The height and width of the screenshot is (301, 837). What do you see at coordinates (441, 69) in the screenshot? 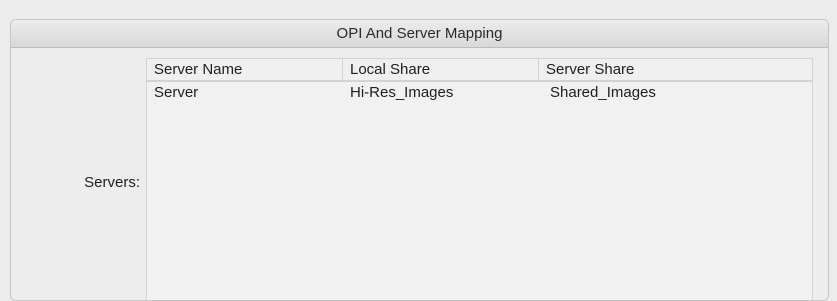
I see `column-header-local-share: Local Share` at bounding box center [441, 69].